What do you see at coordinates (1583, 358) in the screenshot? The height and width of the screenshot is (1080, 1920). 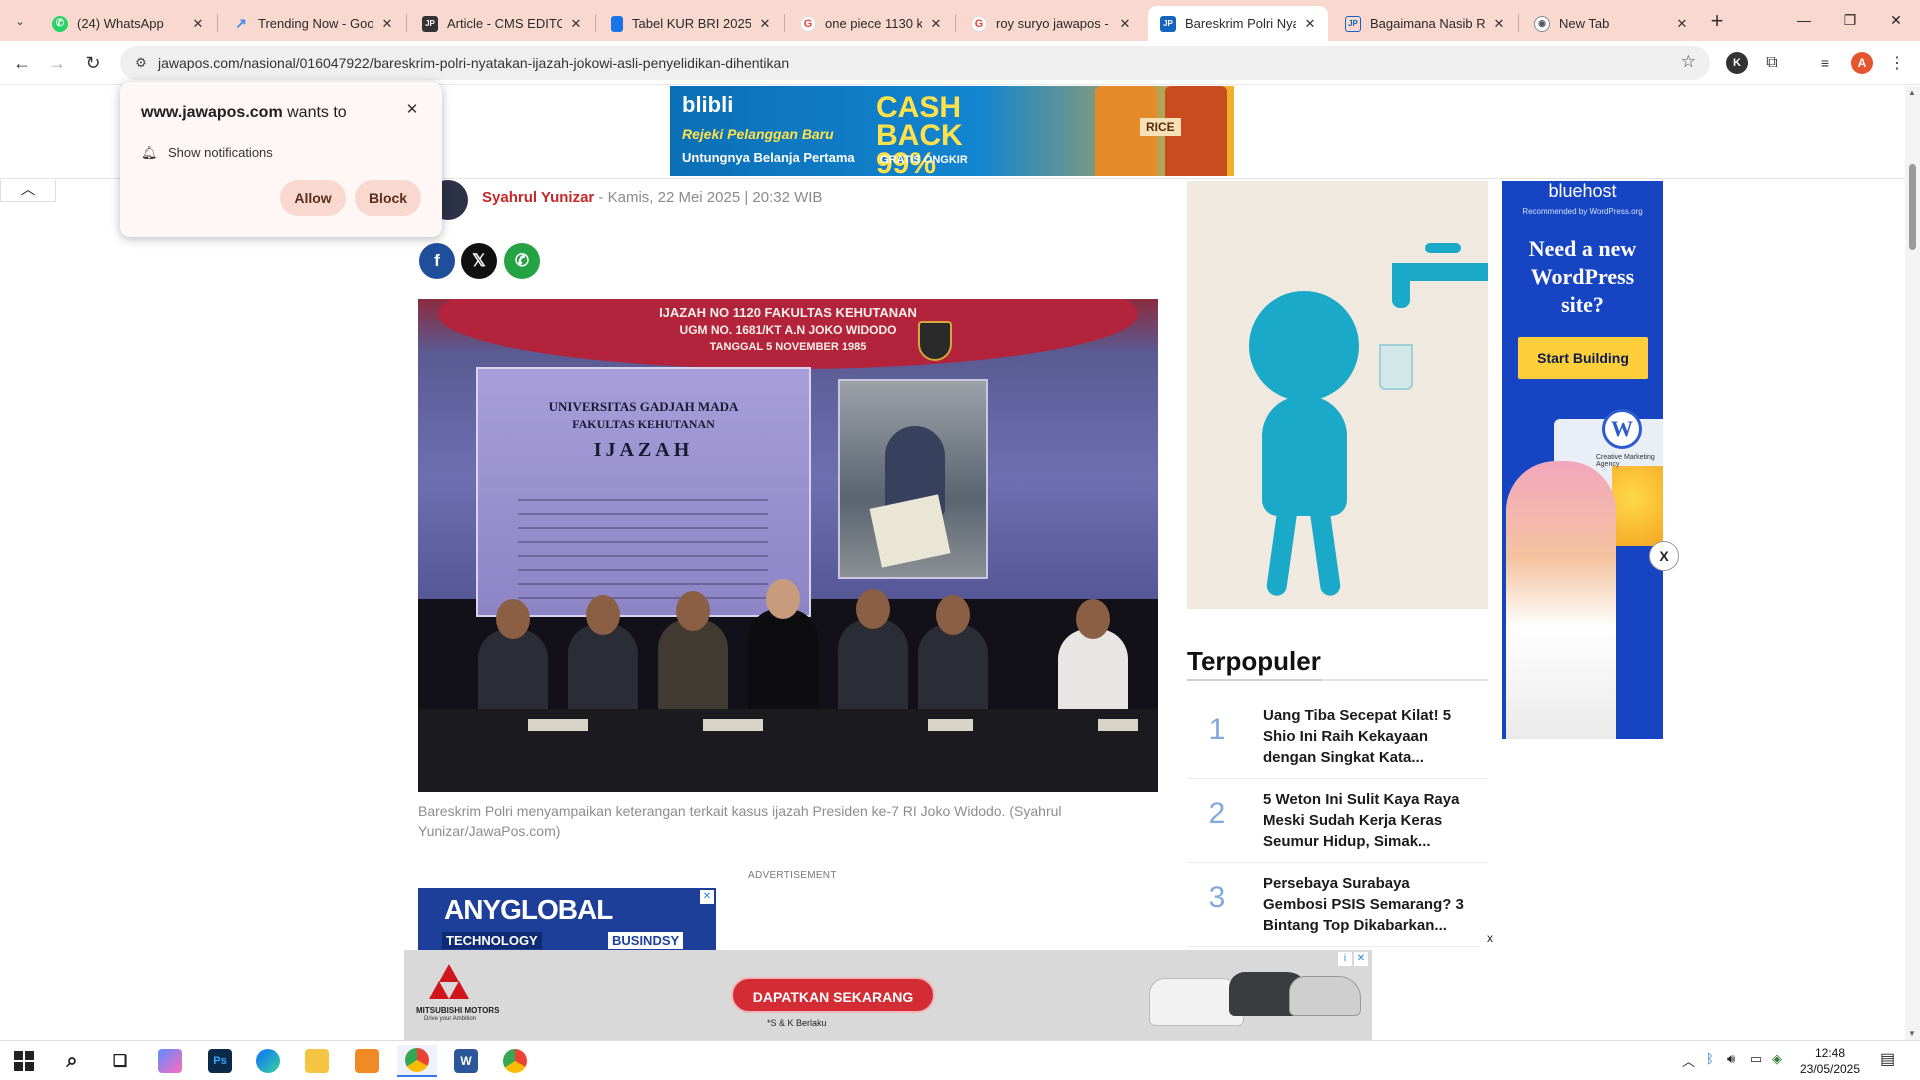 I see `start-building-button: Start Building` at bounding box center [1583, 358].